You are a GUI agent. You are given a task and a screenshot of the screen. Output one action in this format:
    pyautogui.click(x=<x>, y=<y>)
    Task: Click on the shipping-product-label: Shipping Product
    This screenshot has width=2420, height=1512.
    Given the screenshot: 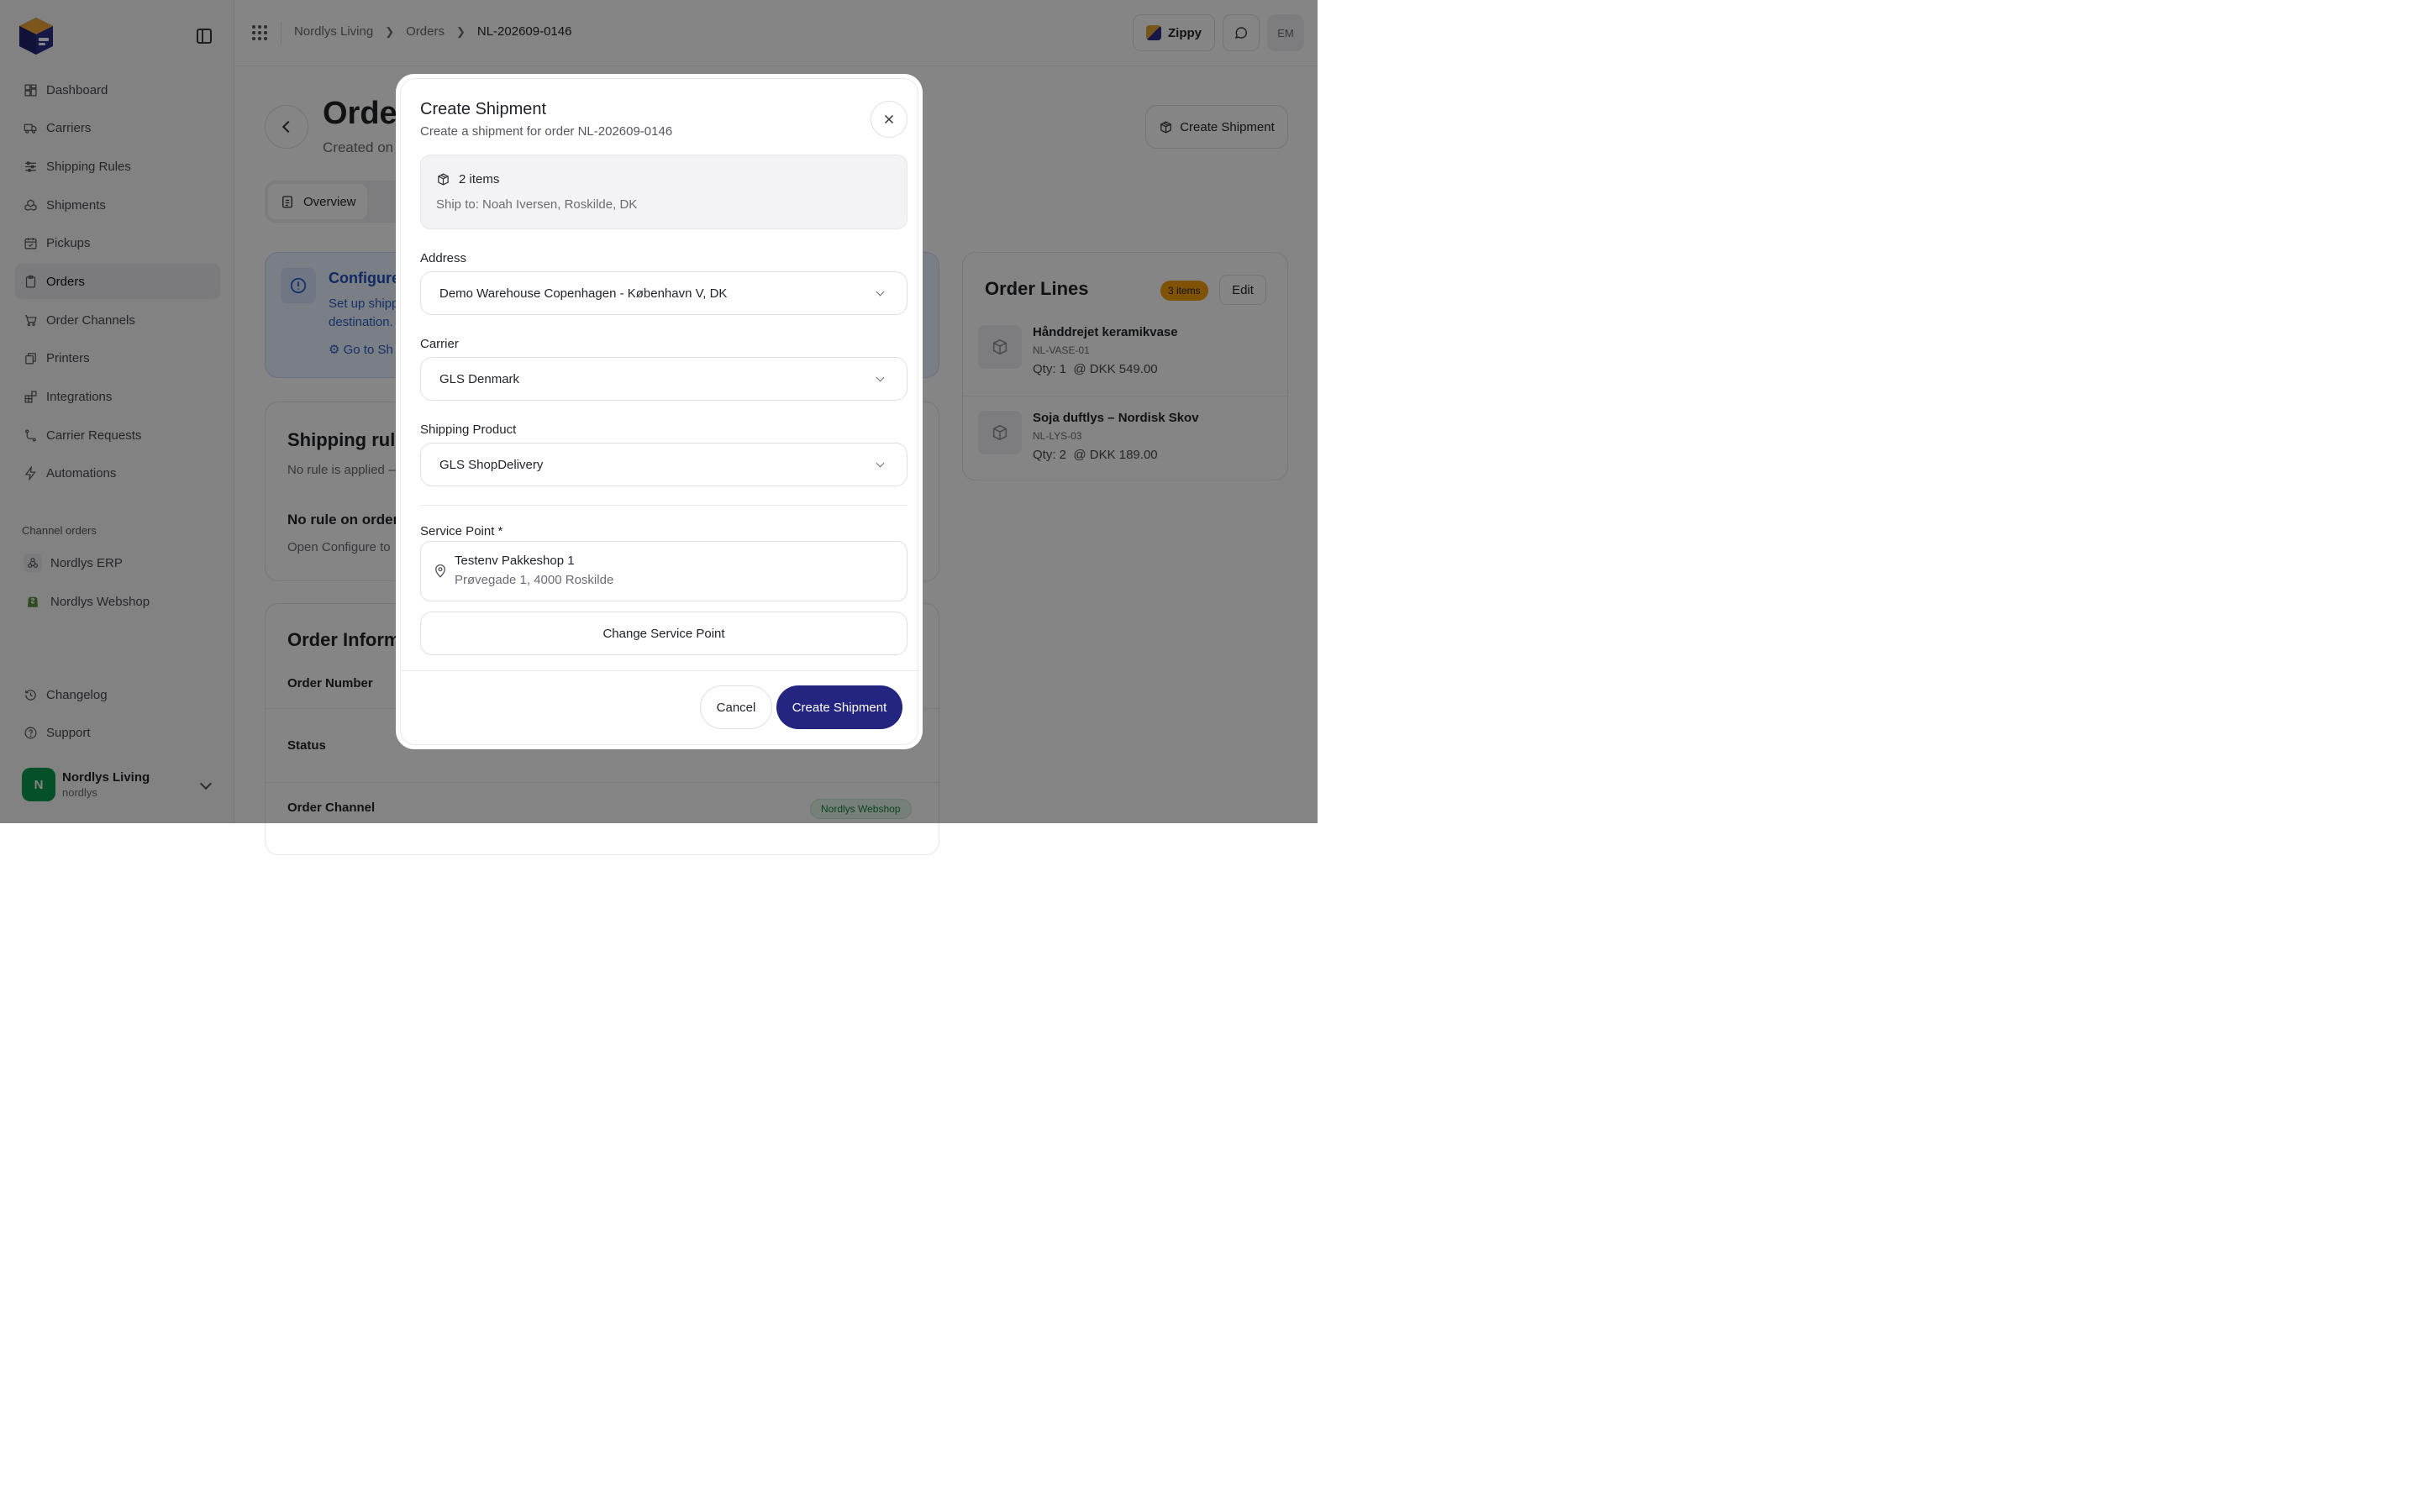 What is the action you would take?
    pyautogui.click(x=468, y=430)
    